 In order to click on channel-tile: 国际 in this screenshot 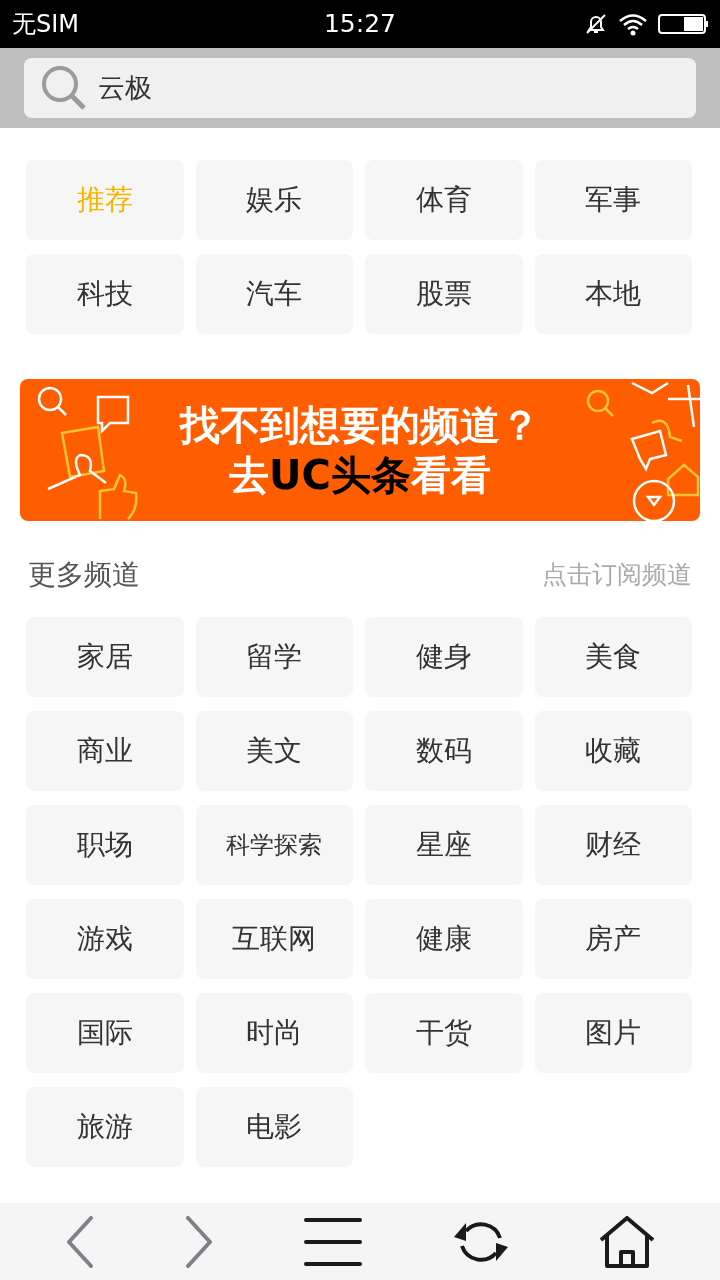, I will do `click(105, 1033)`.